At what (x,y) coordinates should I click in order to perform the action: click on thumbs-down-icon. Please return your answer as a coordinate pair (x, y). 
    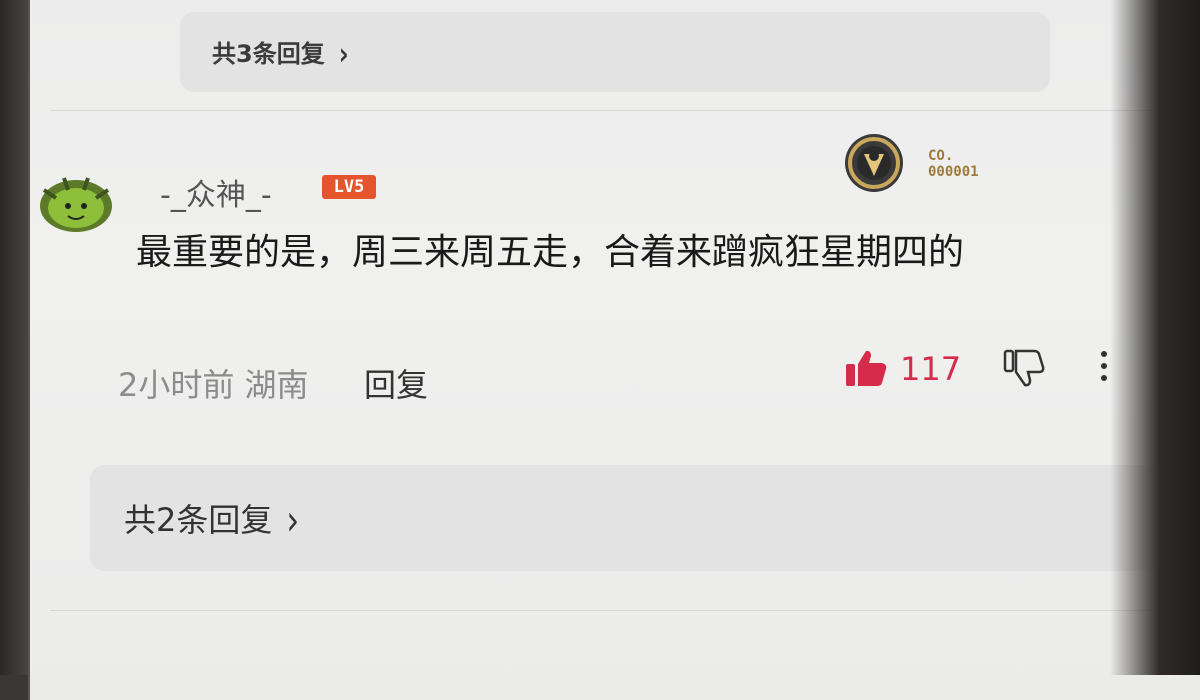
    Looking at the image, I should click on (1024, 368).